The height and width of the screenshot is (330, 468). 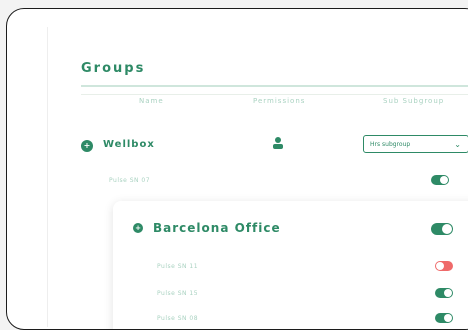 What do you see at coordinates (442, 229) in the screenshot?
I see `subgroup-toggle` at bounding box center [442, 229].